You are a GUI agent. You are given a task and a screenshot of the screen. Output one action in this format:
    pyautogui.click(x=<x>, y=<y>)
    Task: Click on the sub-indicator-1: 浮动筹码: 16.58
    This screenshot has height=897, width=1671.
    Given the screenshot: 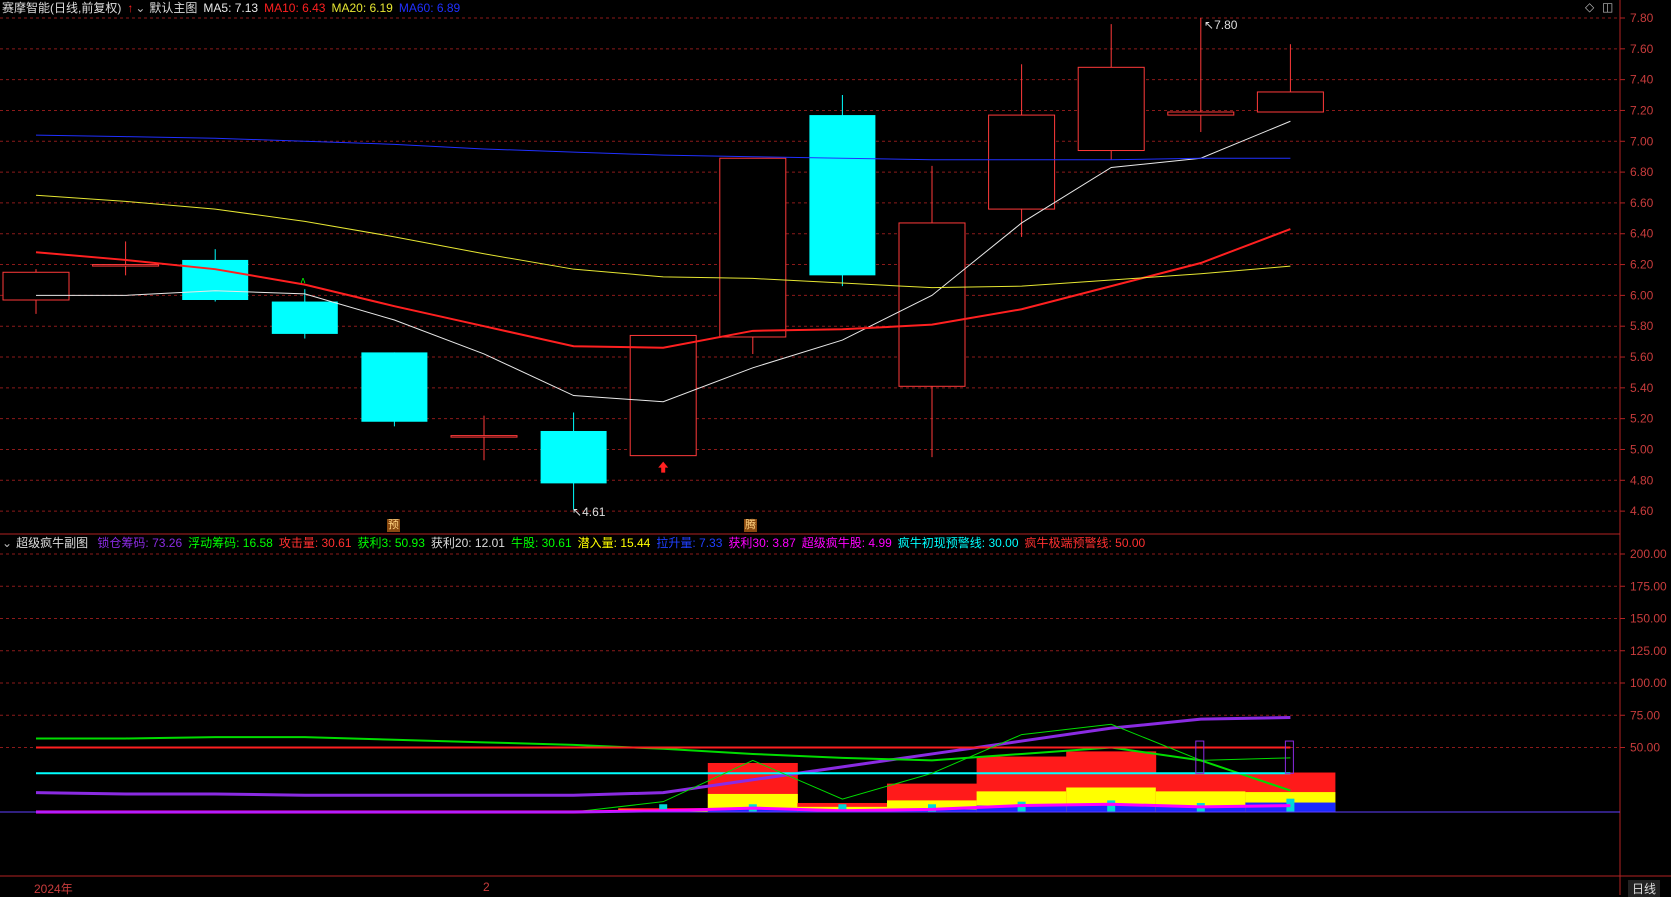 What is the action you would take?
    pyautogui.click(x=230, y=543)
    